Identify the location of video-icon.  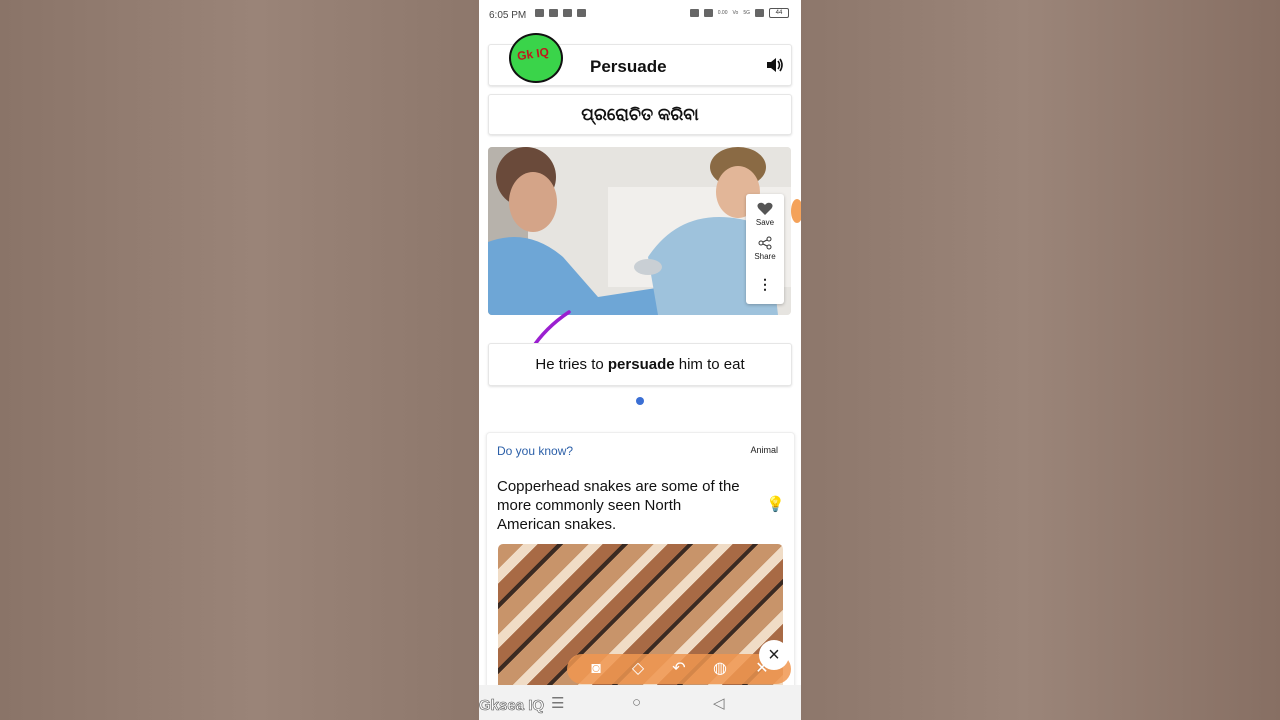
(539, 13).